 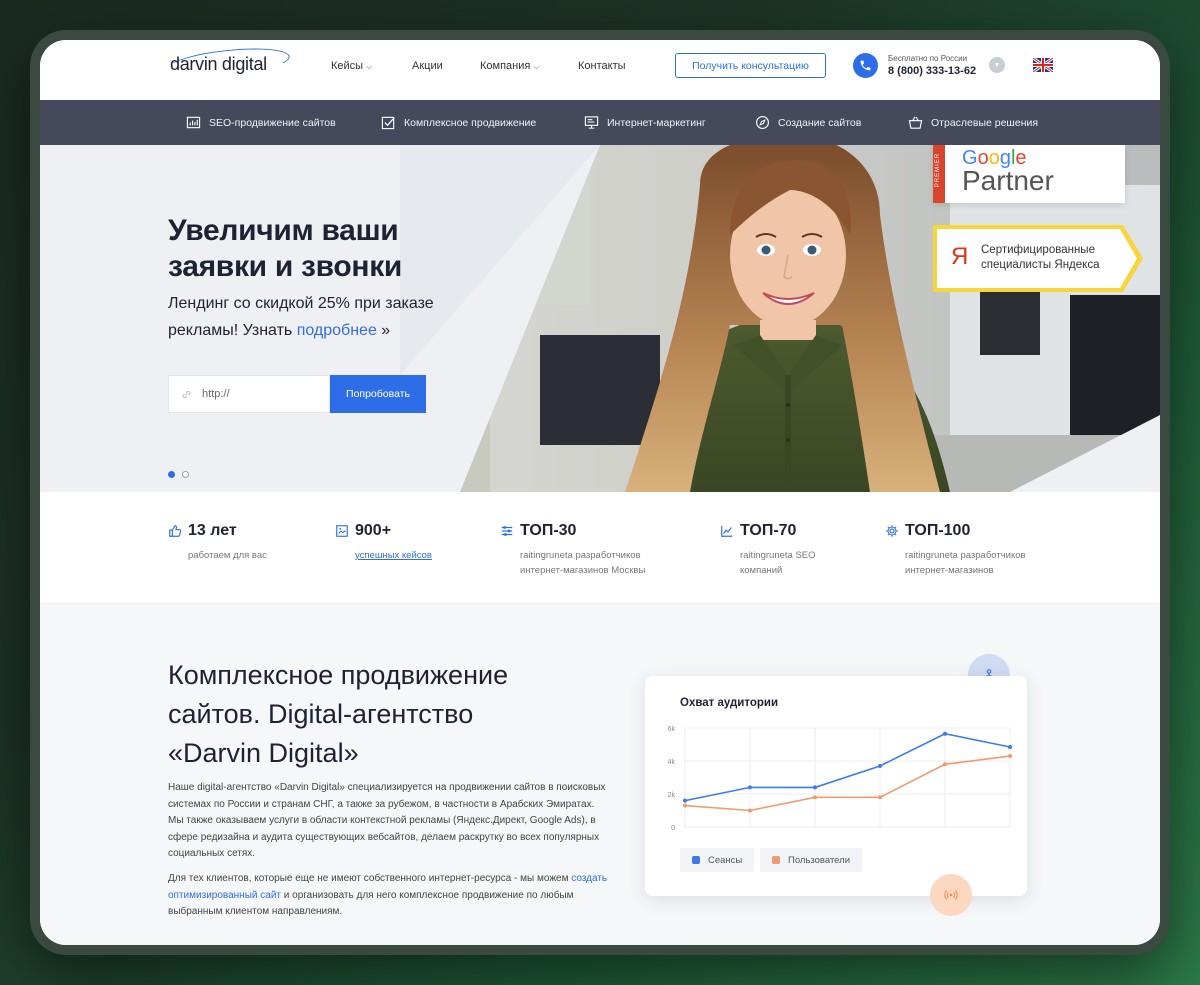 What do you see at coordinates (672, 729) in the screenshot?
I see `y-tick-label: 6k` at bounding box center [672, 729].